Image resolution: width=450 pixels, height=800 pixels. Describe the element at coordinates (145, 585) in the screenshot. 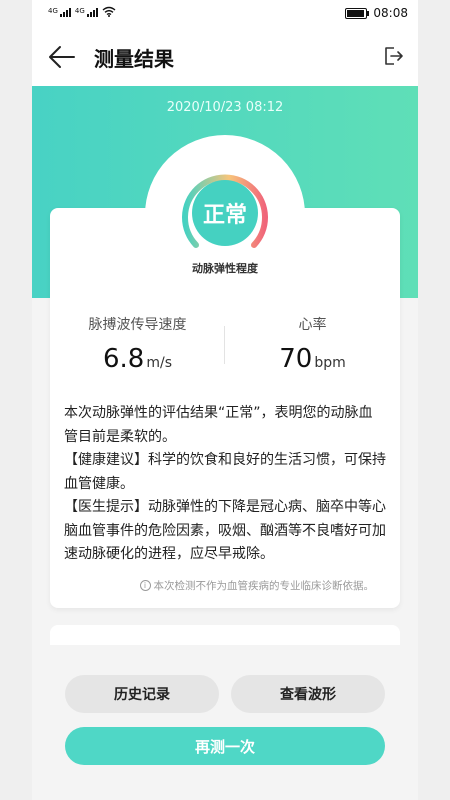

I see `info-icon: i` at that location.